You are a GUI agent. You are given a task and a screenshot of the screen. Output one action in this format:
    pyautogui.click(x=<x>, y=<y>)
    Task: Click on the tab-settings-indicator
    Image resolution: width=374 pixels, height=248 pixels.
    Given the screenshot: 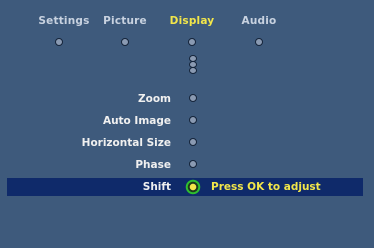 What is the action you would take?
    pyautogui.click(x=59, y=42)
    